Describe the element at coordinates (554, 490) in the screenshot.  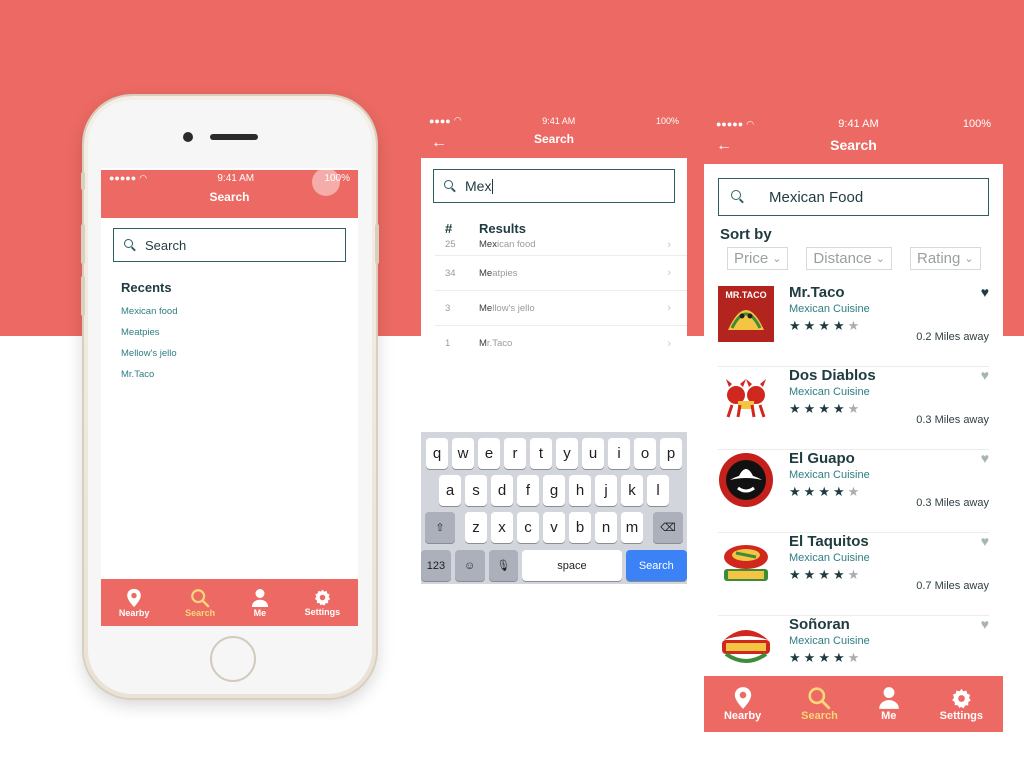
I see `key-g: g` at that location.